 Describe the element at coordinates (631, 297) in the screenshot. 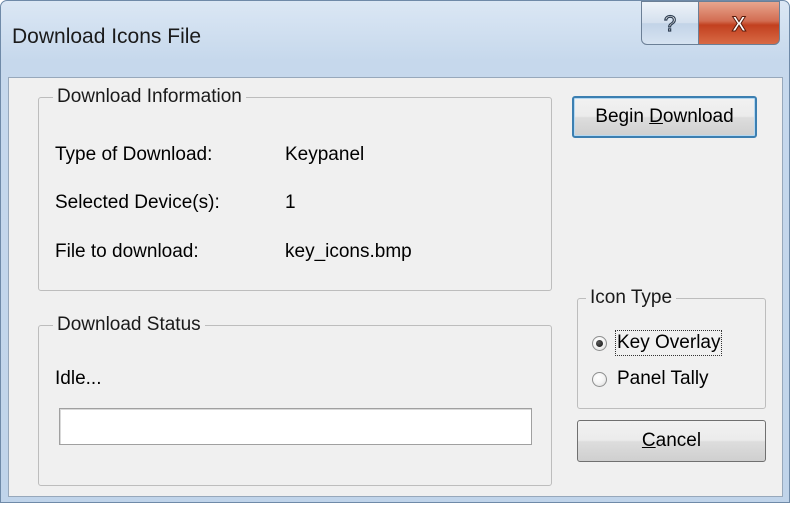

I see `icon-type-legend: Icon Type` at that location.